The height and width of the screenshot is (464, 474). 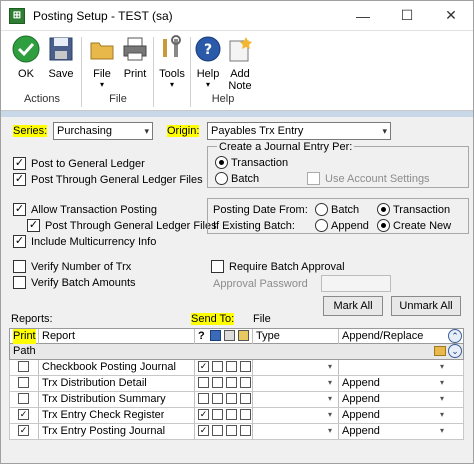 What do you see at coordinates (217, 266) in the screenshot?
I see `require-batch-approval-checkbox` at bounding box center [217, 266].